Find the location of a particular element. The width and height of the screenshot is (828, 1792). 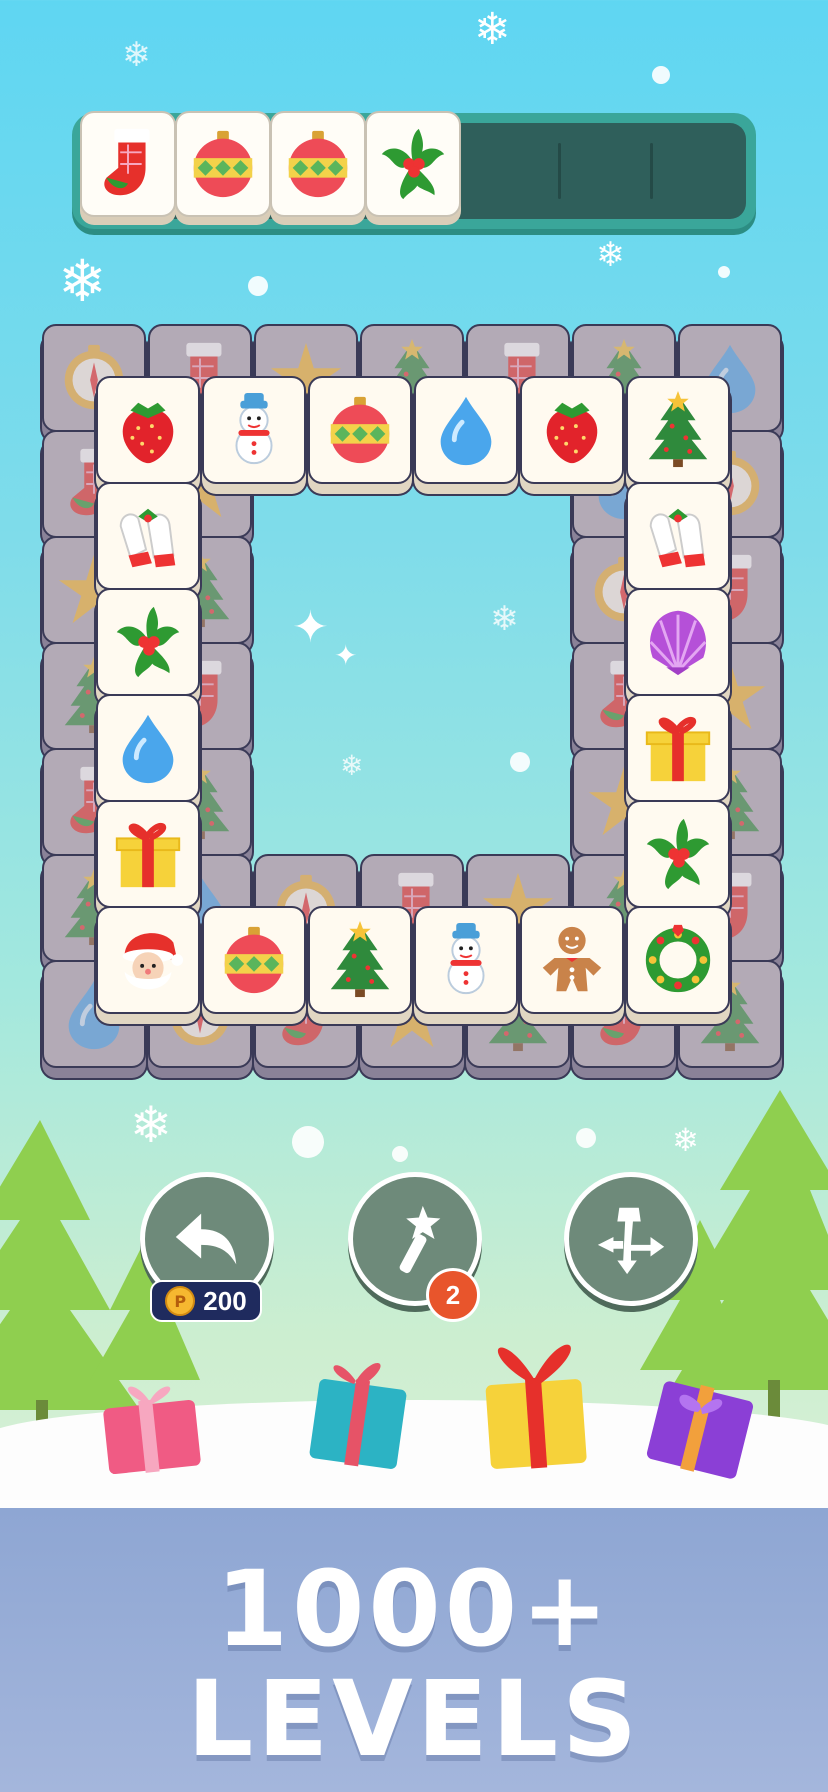

purple-gift-icon is located at coordinates (700, 1430).